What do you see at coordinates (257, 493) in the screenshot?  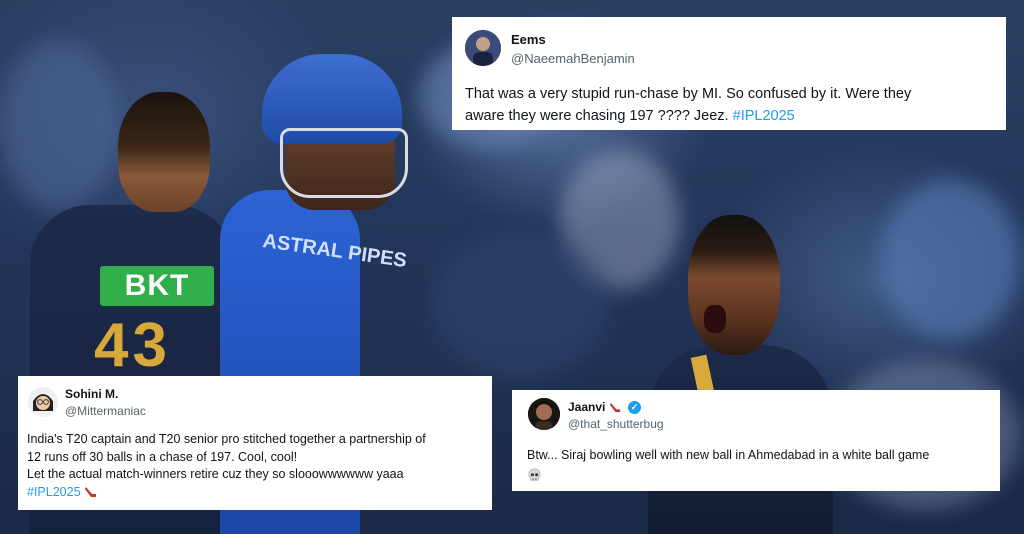 I see `tweet-line: #IPL2025` at bounding box center [257, 493].